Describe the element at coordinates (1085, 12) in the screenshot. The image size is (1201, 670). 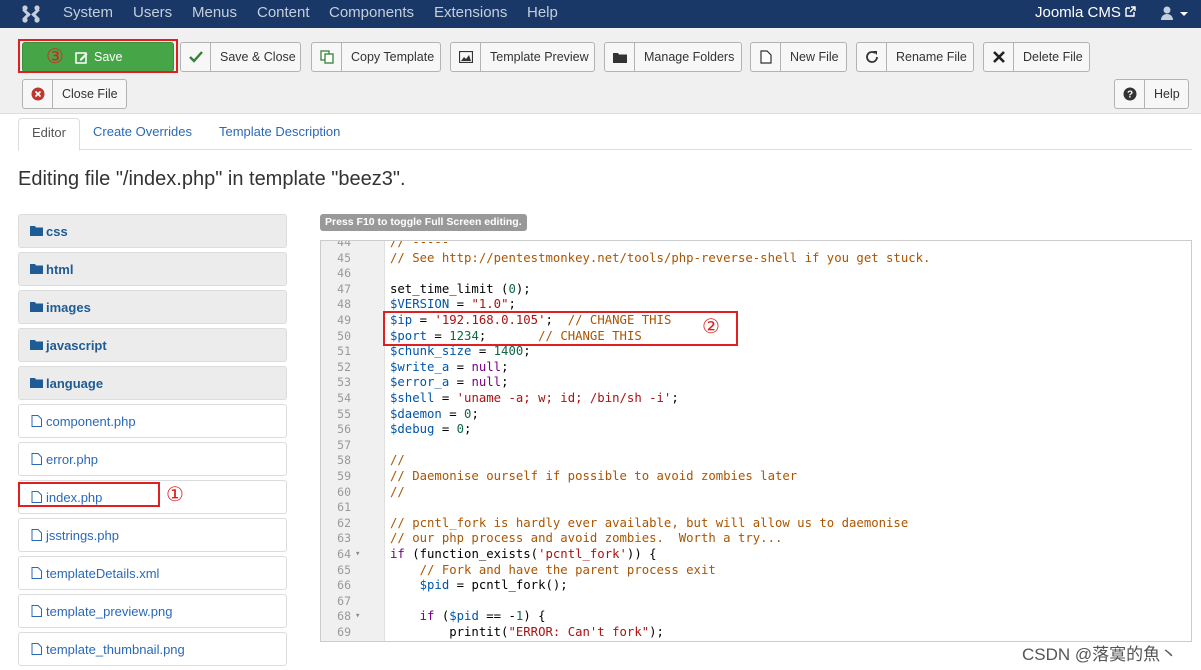
I see `site-link: Joomla CMS` at that location.